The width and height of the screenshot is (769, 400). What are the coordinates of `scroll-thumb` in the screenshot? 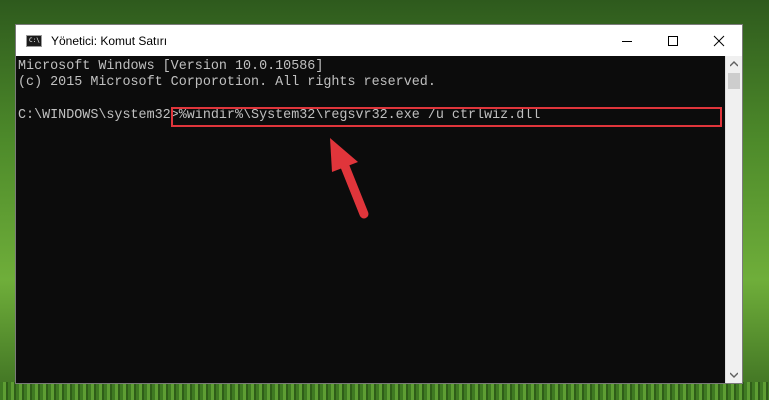 It's located at (734, 81).